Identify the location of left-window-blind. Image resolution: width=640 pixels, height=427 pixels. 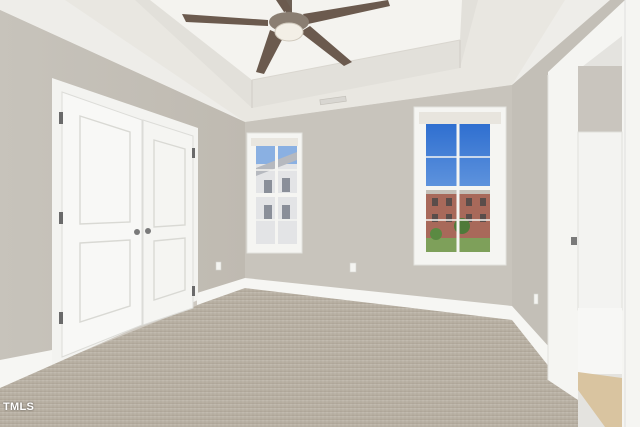
(274, 142).